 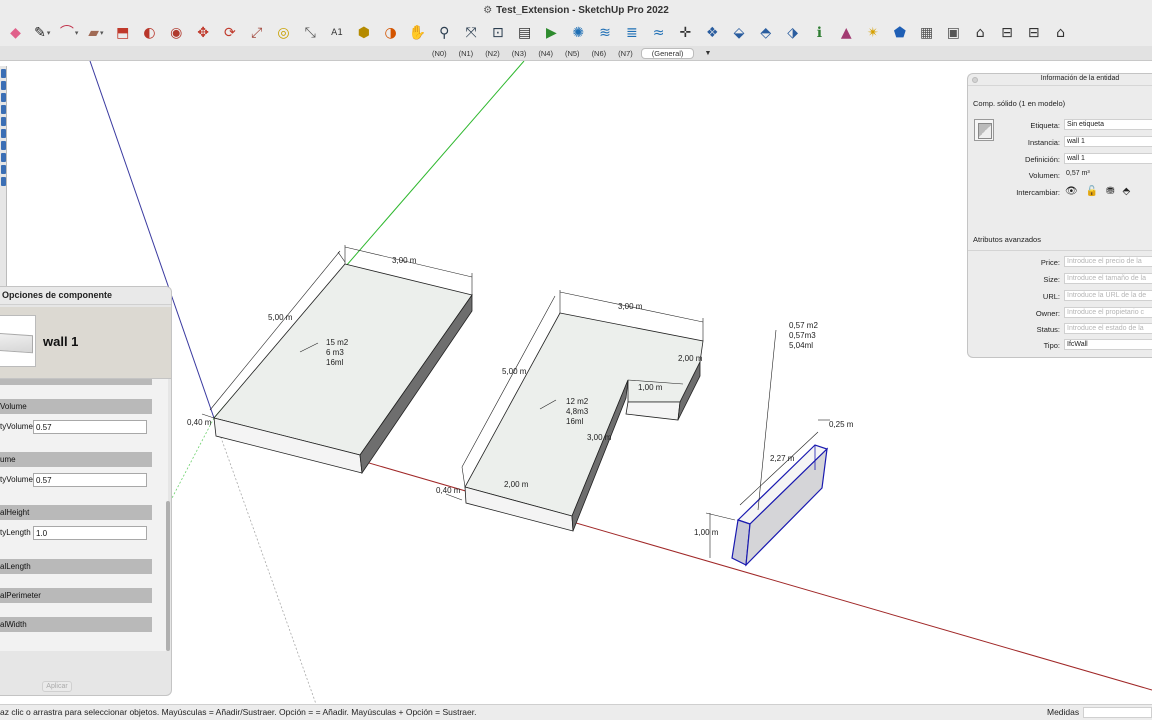 What do you see at coordinates (707, 53) in the screenshot?
I see `scenes-menu-icon: ▼` at bounding box center [707, 53].